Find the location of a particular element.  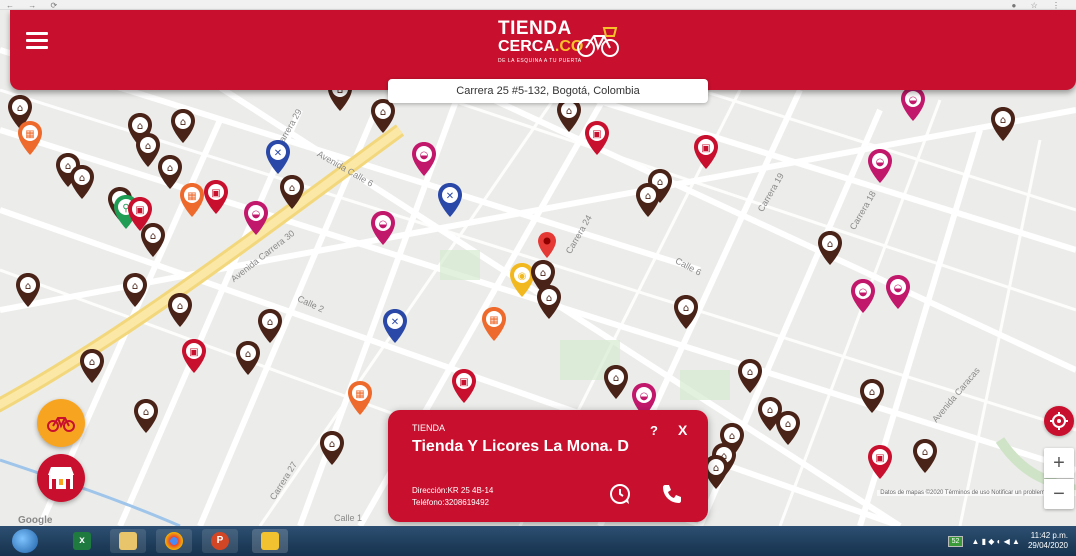

bike-delivery-button is located at coordinates (61, 423).